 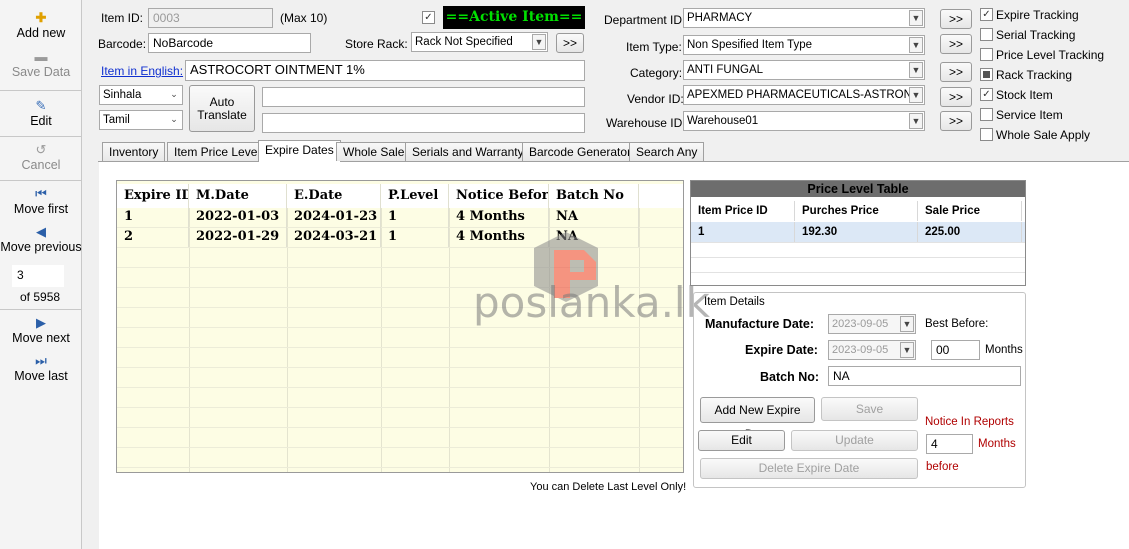 What do you see at coordinates (41, 360) in the screenshot?
I see `last-record-icon: ⏭` at bounding box center [41, 360].